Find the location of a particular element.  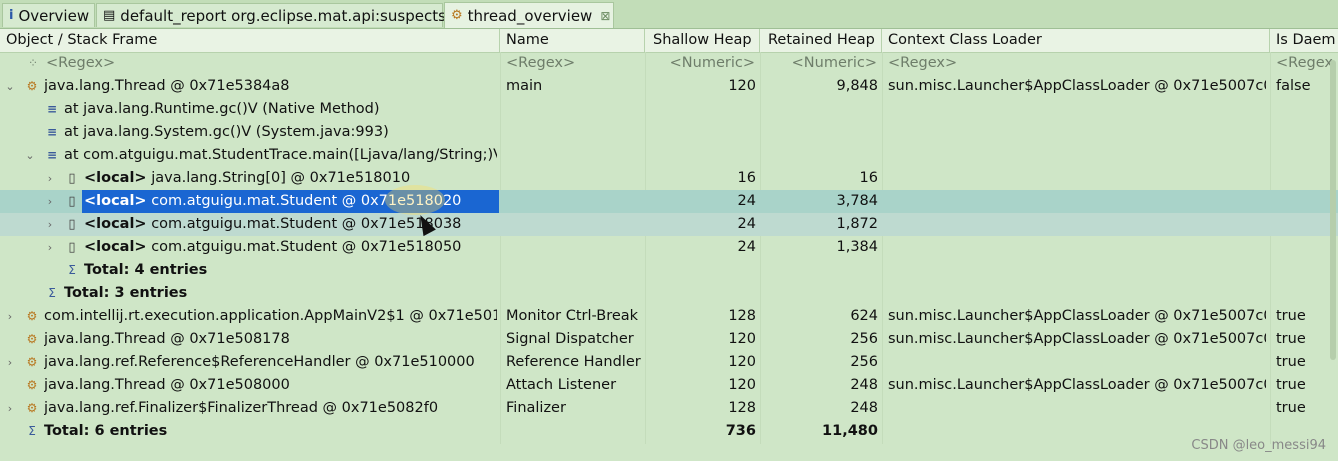

column-header-is-daemon: Is Daem is located at coordinates (1304, 40).